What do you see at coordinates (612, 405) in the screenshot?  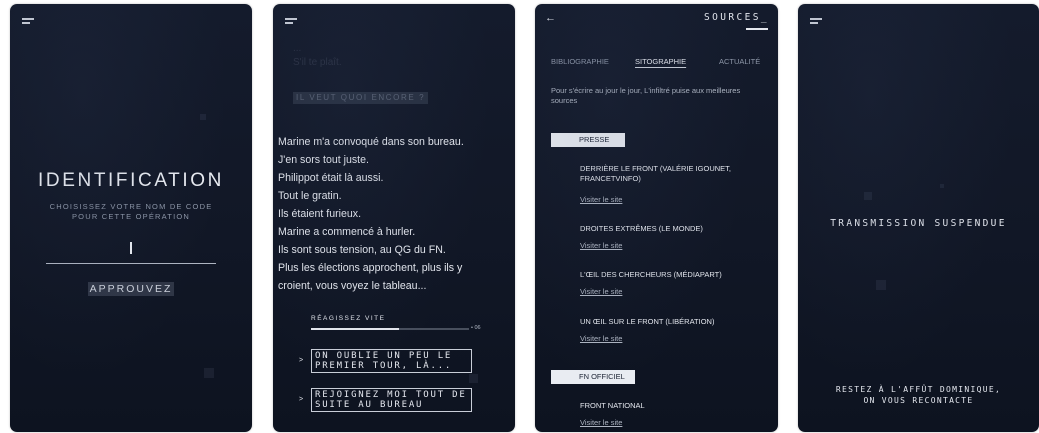 I see `source-title: FRONT NATIONAL` at bounding box center [612, 405].